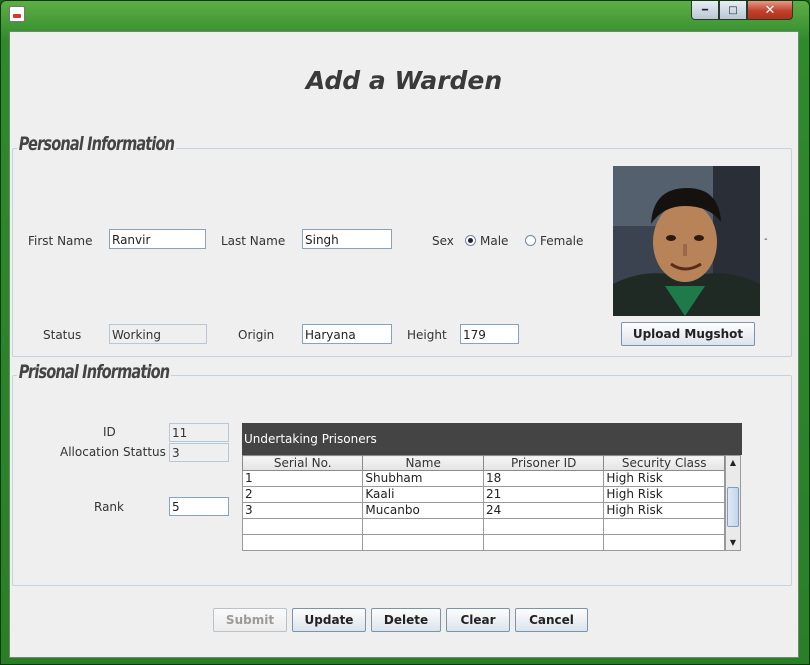 This screenshot has height=665, width=810. I want to click on column-prisoner-id: Prisoner ID, so click(543, 463).